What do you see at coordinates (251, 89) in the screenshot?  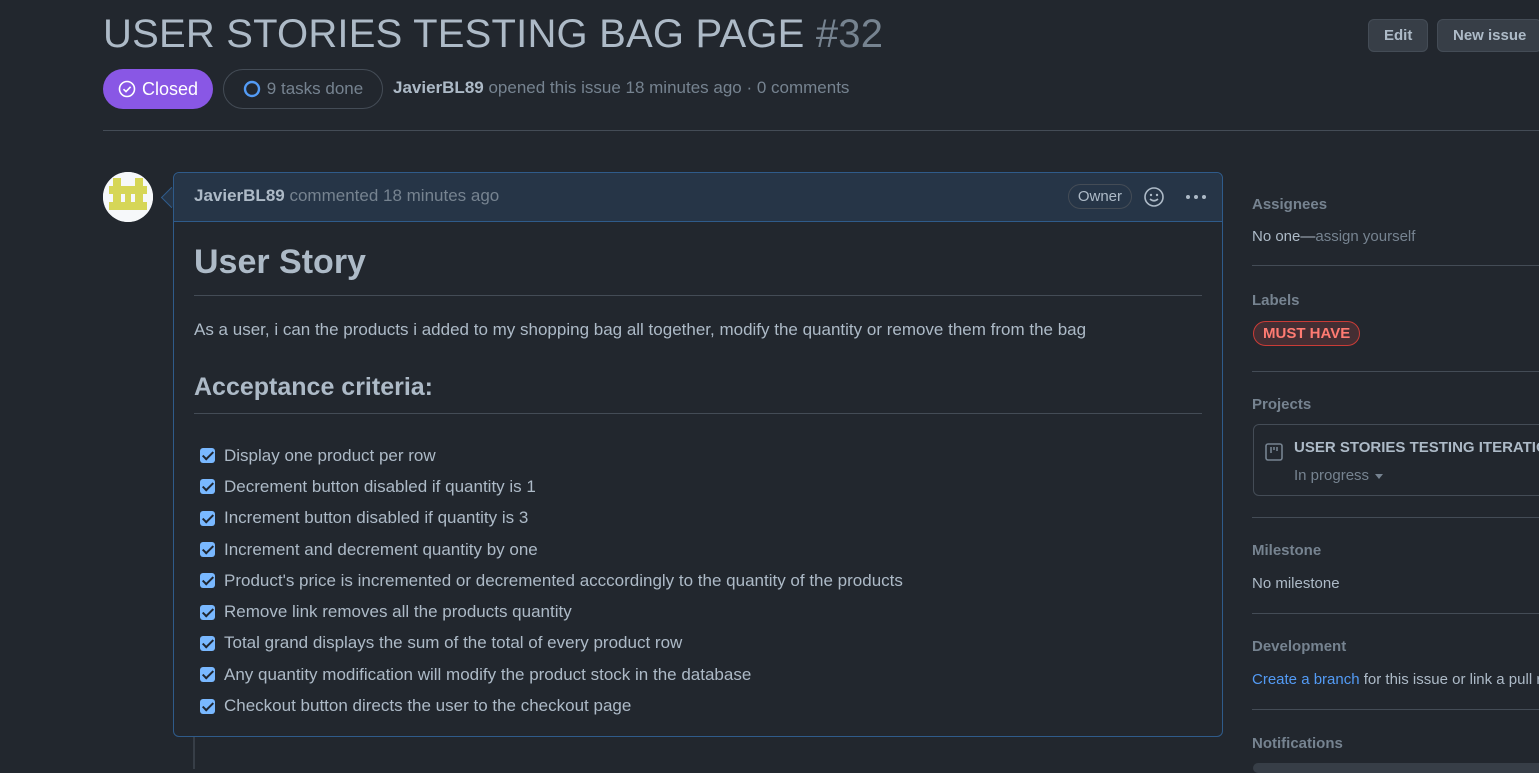 I see `progress-circle-icon` at bounding box center [251, 89].